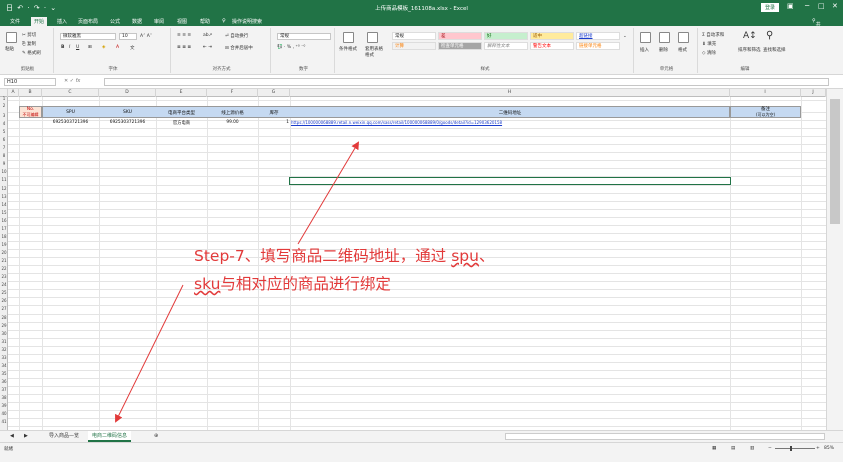  Describe the element at coordinates (328, 193) in the screenshot. I see `arrow-to-qr-cell` at that location.